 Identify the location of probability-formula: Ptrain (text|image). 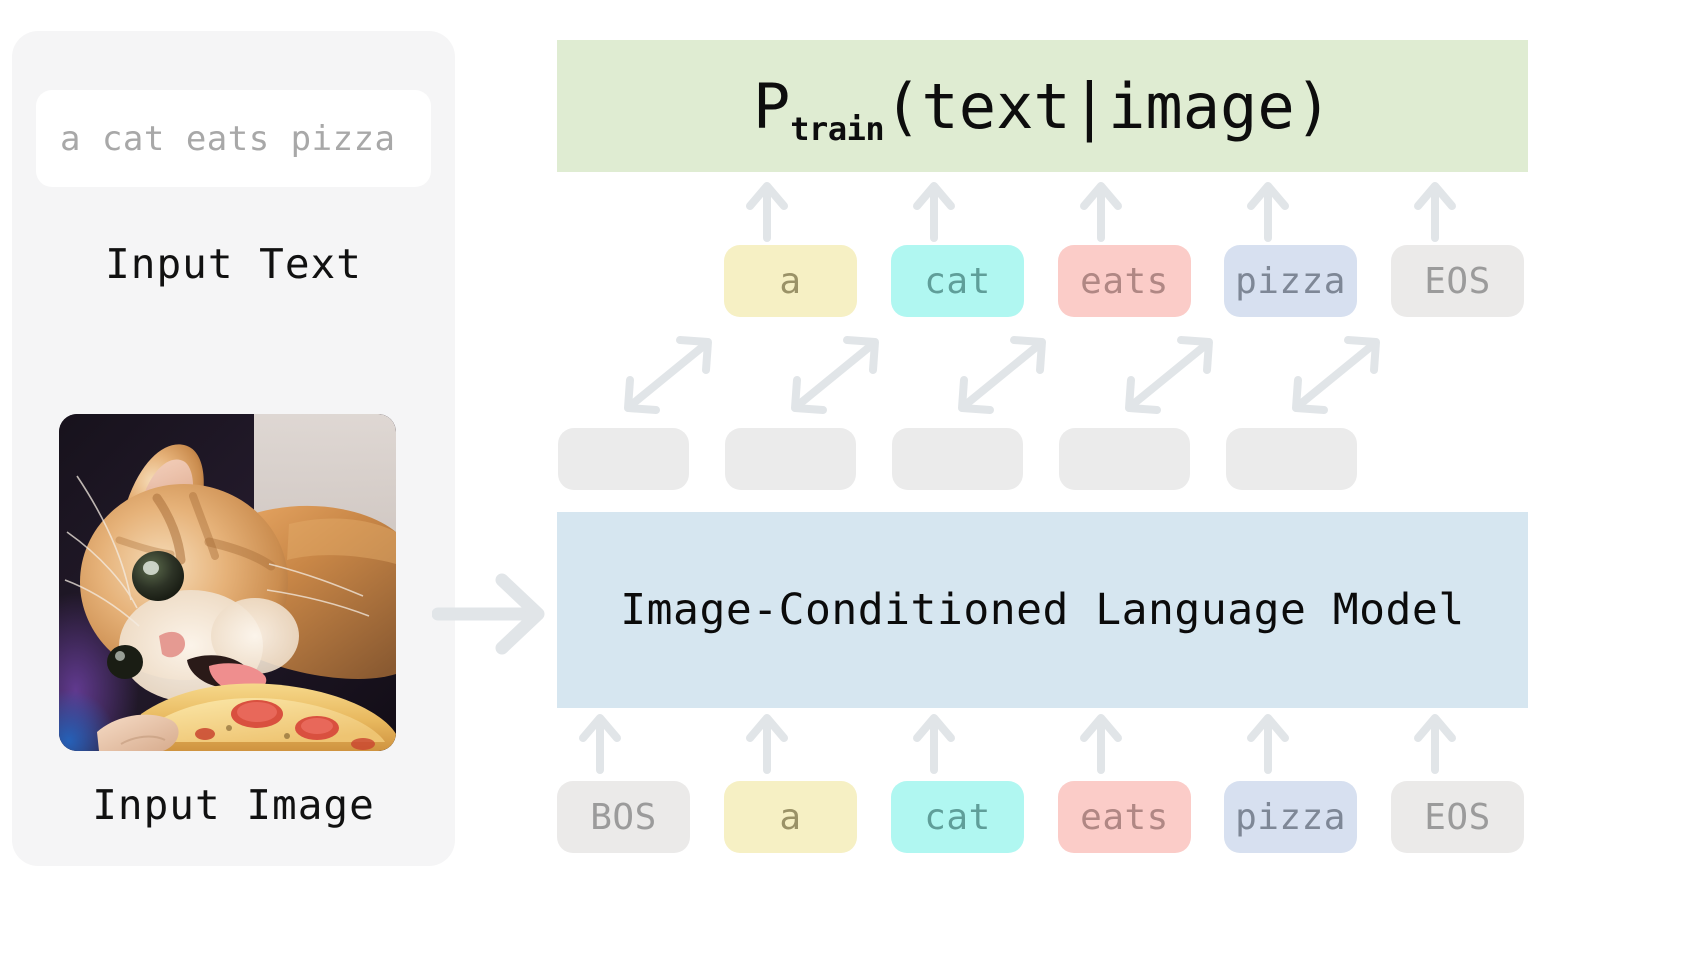
(1042, 108).